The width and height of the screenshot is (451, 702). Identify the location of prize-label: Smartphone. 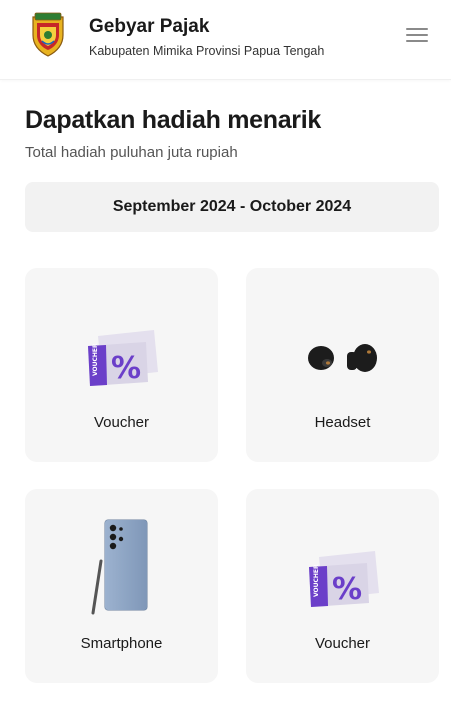
(121, 643).